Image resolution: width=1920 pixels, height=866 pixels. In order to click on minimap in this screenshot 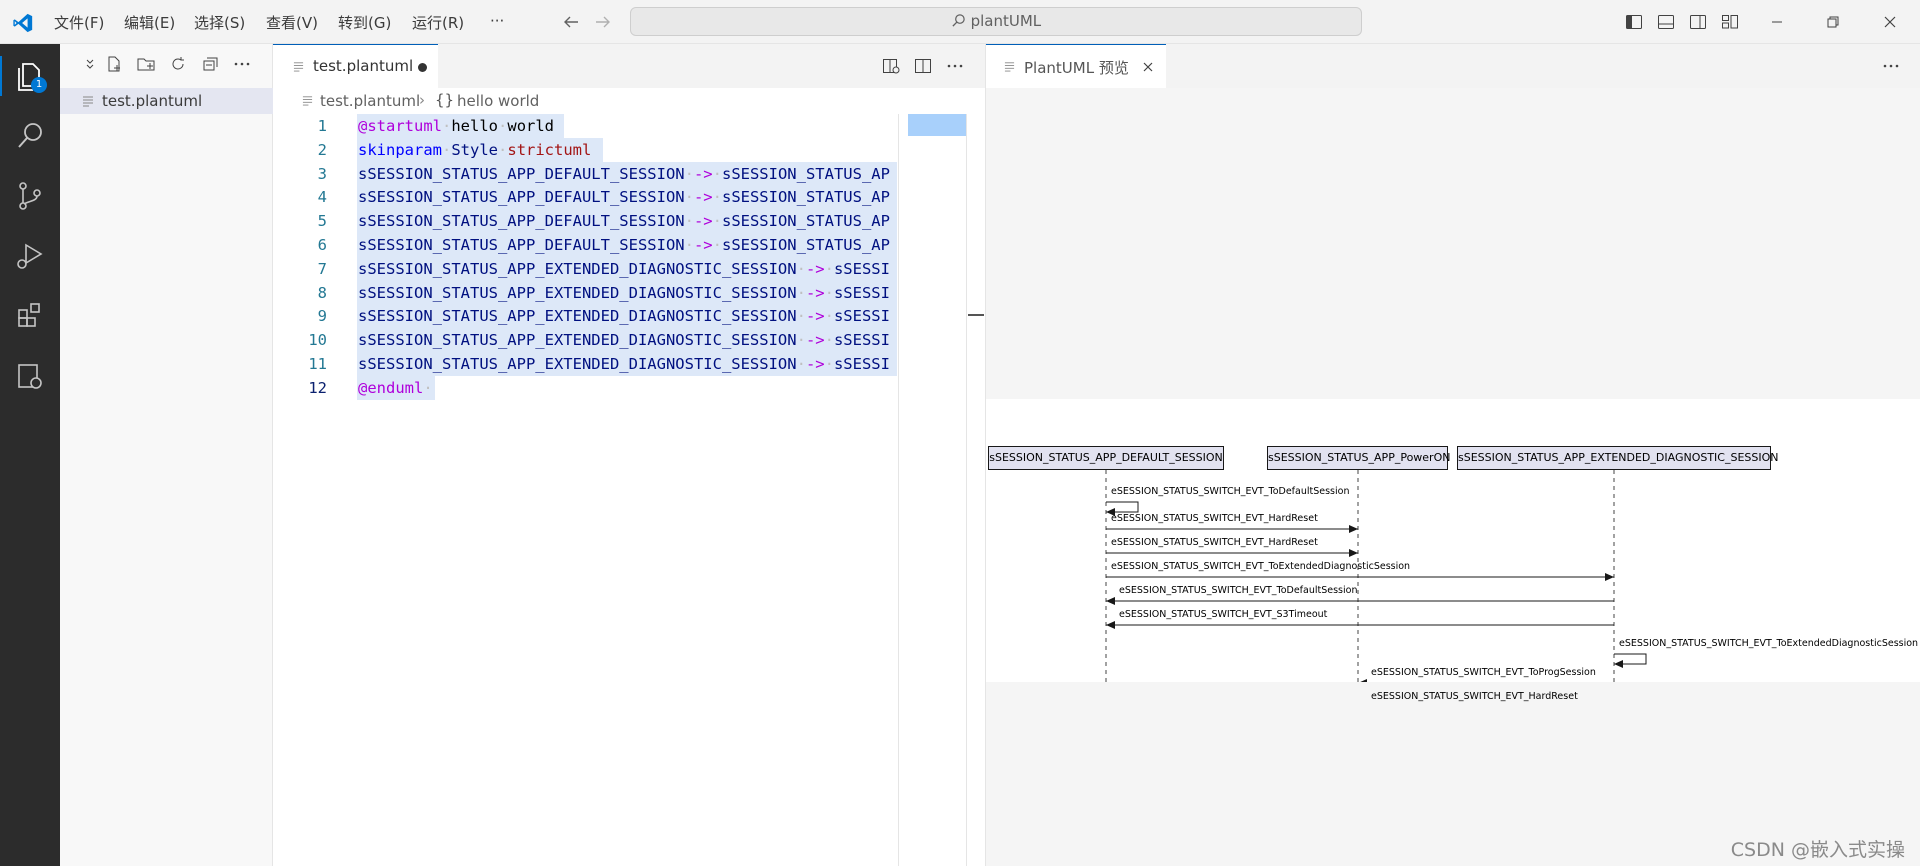, I will do `click(932, 490)`.